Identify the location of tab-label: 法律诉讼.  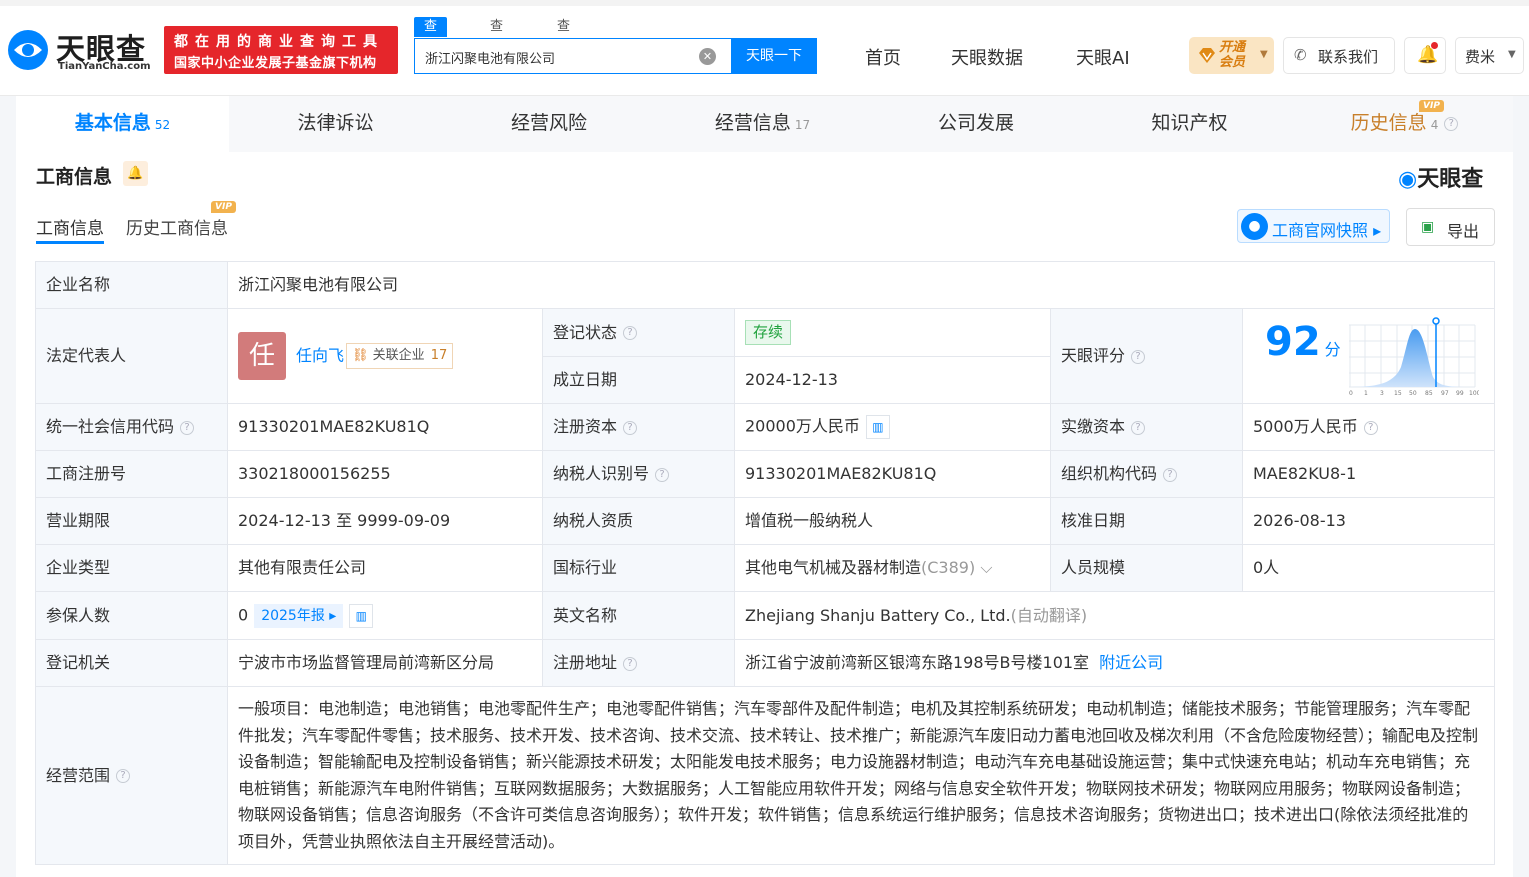
(335, 123).